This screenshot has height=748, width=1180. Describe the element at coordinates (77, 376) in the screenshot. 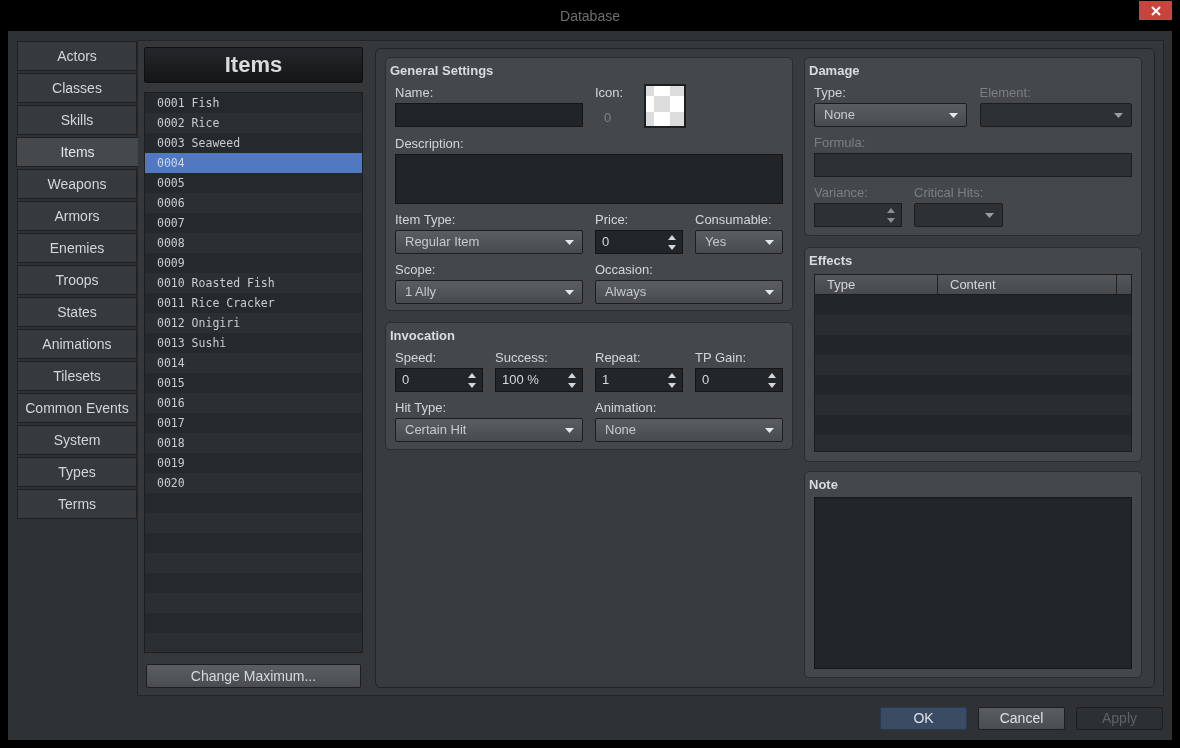

I see `category-tab: Tilesets` at that location.